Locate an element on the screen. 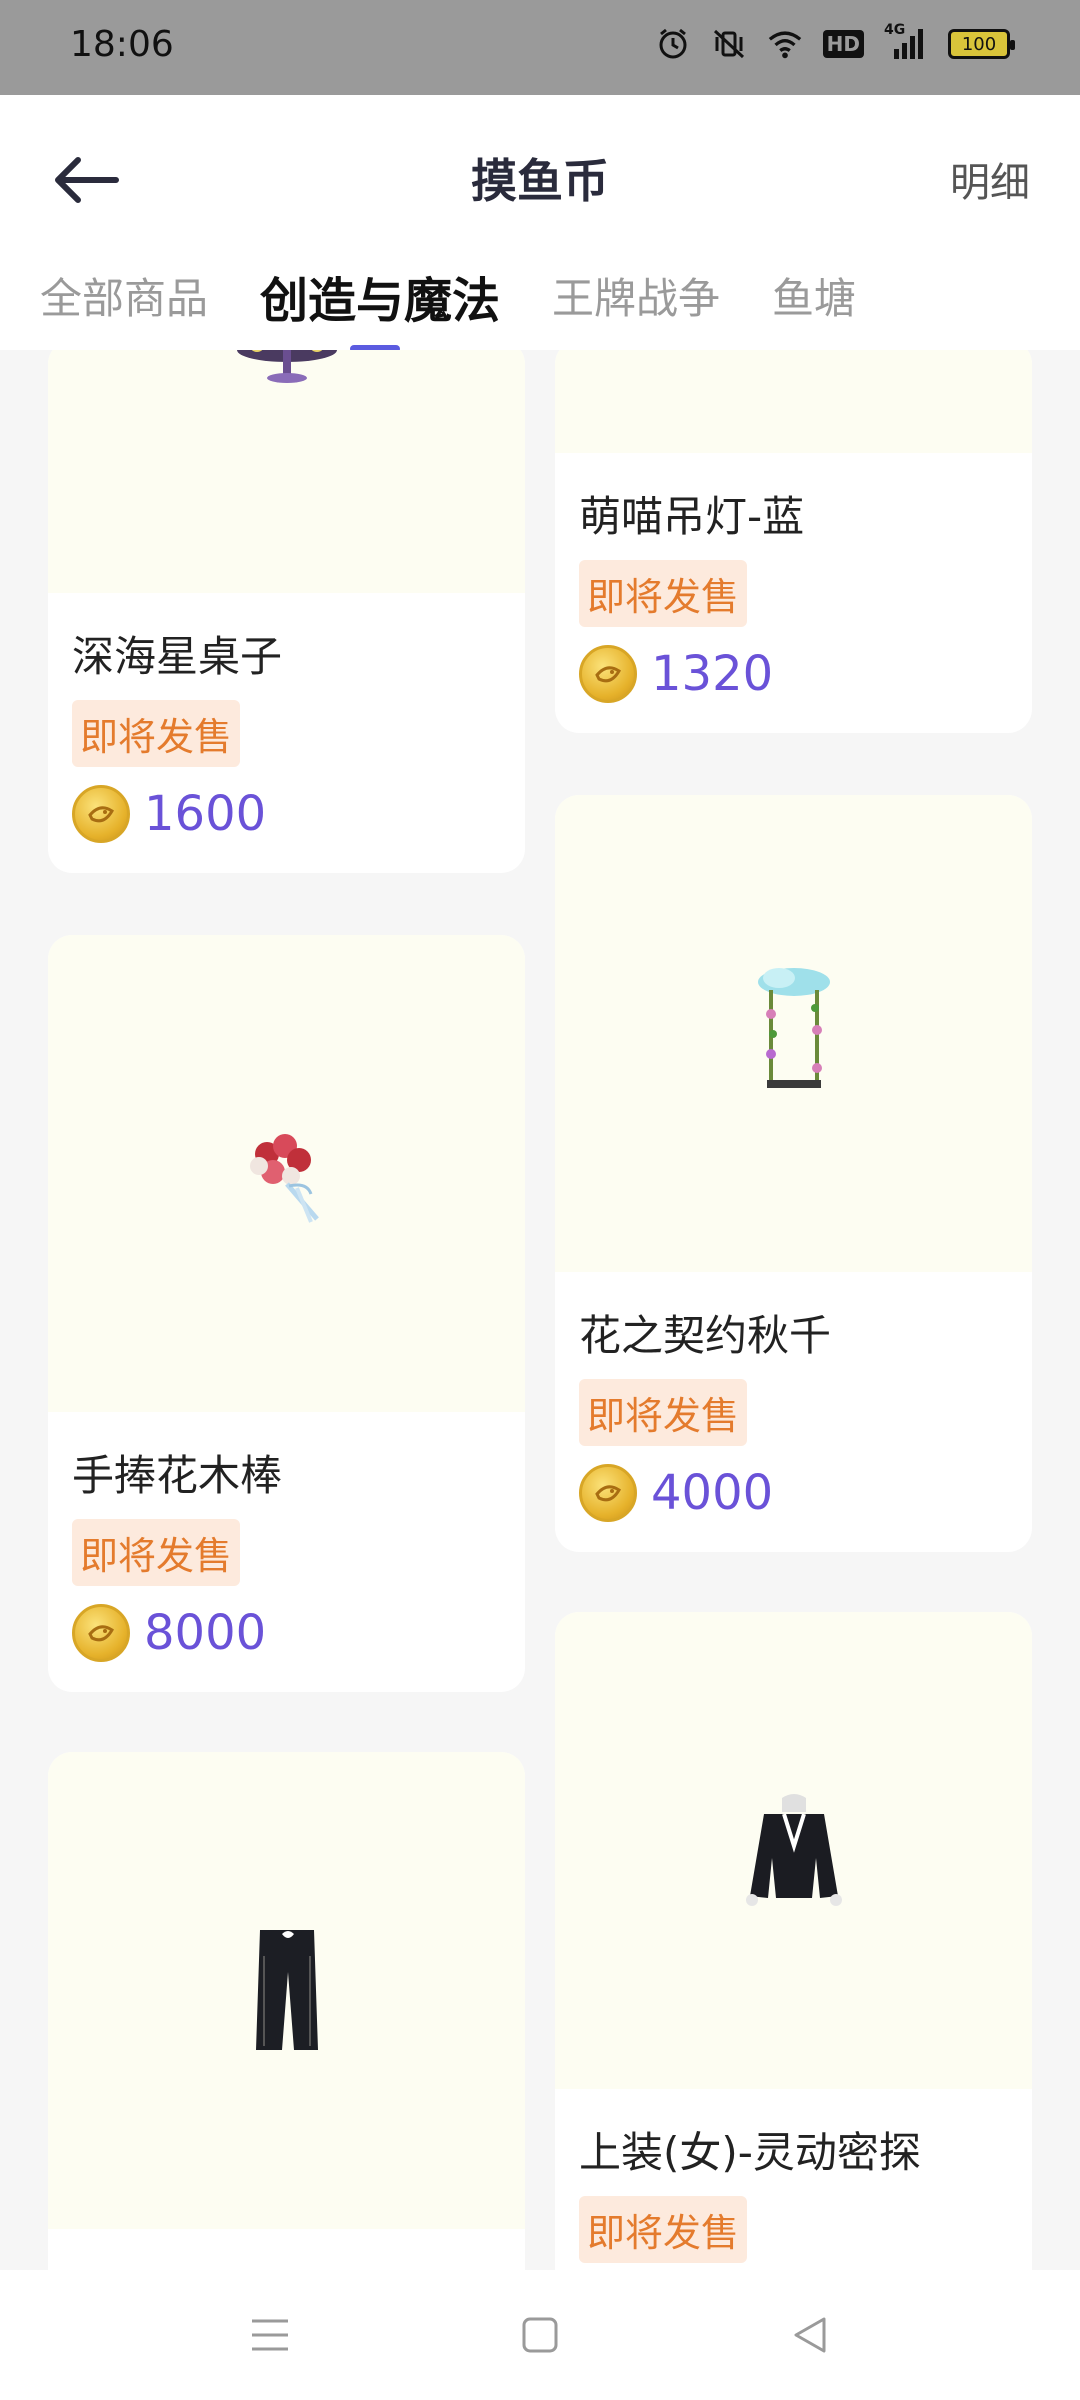  detail-link: 明细 is located at coordinates (990, 179).